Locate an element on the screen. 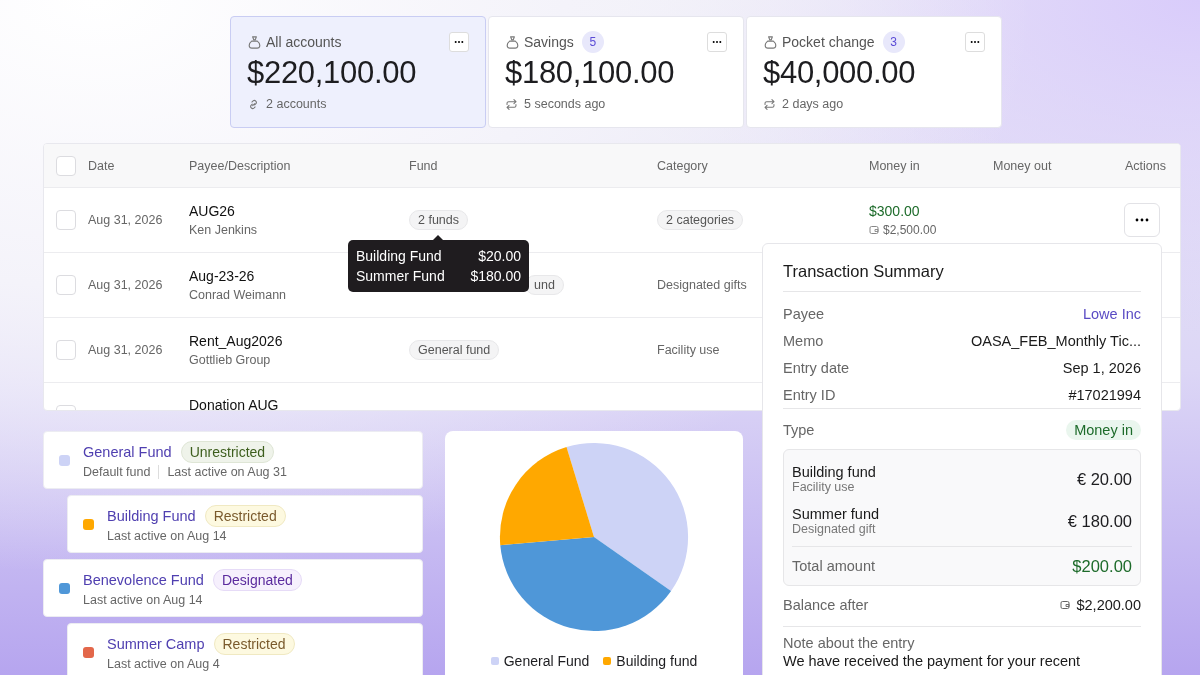 Image resolution: width=1200 pixels, height=675 pixels. legend-label: Building fund is located at coordinates (657, 661).